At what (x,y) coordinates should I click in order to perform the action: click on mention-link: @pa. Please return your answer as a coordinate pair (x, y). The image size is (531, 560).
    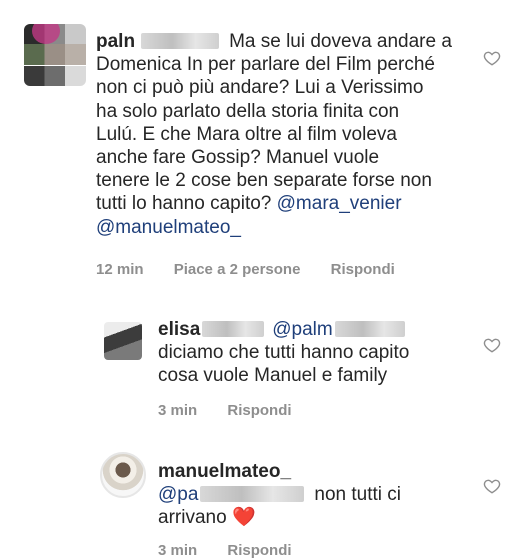
    Looking at the image, I should click on (178, 494).